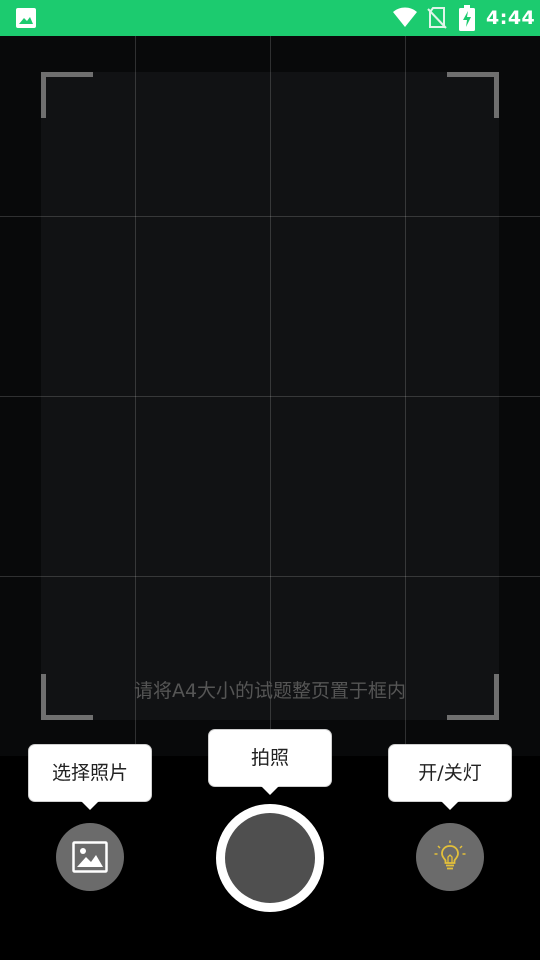 The width and height of the screenshot is (540, 960). What do you see at coordinates (405, 17) in the screenshot?
I see `wifi-icon` at bounding box center [405, 17].